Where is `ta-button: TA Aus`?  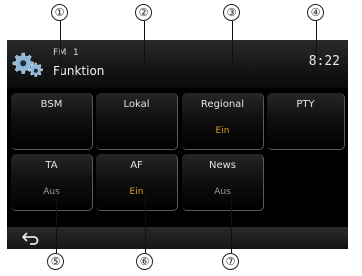 ta-button: TA Aus is located at coordinates (52, 182).